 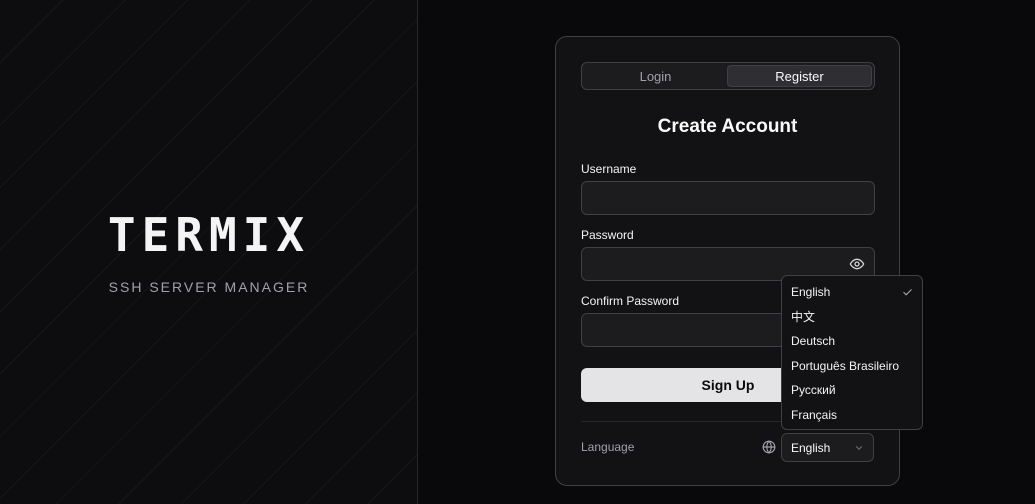 I want to click on globe-icon, so click(x=769, y=447).